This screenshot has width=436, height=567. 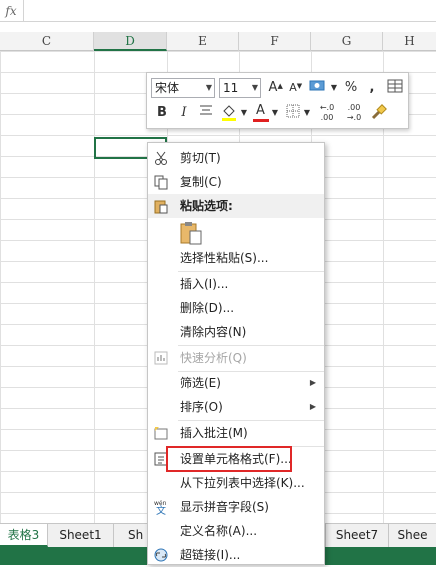 I want to click on menu-item-label: 清除内容(N), so click(x=213, y=332).